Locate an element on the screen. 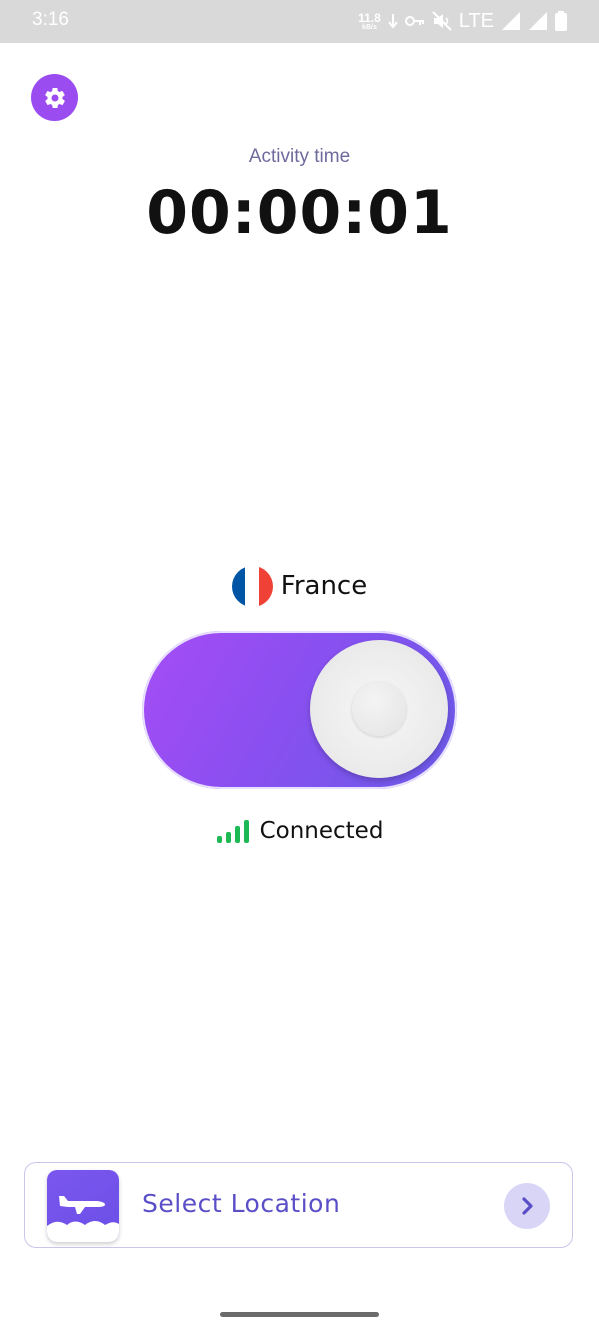 The image size is (599, 1333). toggle-knob is located at coordinates (379, 709).